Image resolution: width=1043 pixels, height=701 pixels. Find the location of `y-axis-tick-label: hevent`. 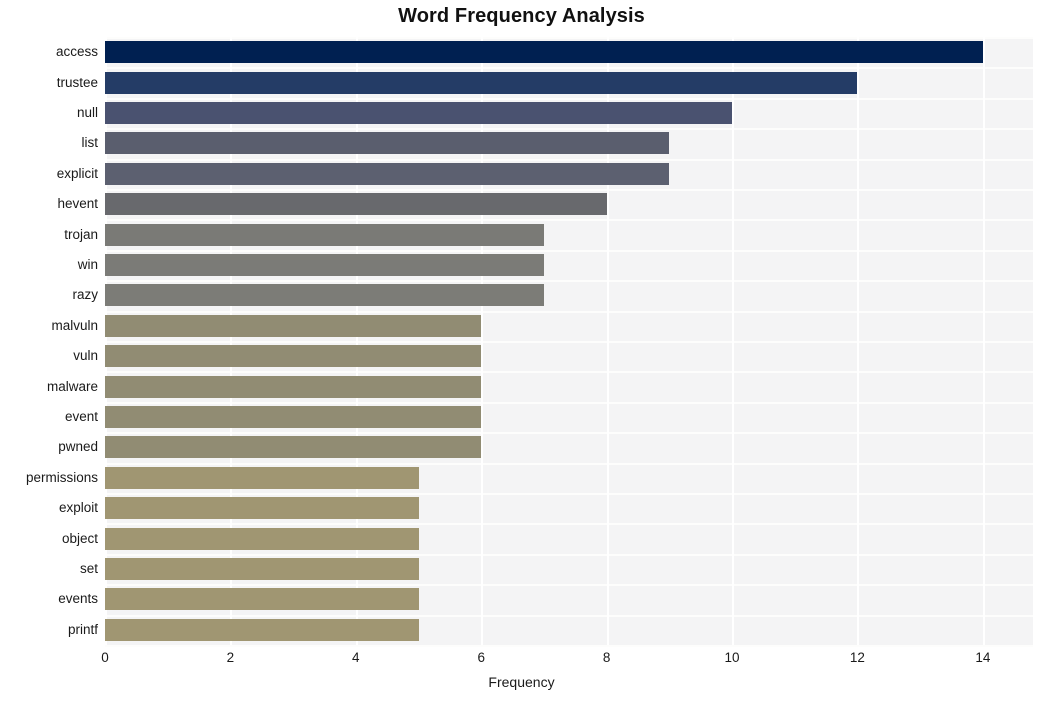

y-axis-tick-label: hevent is located at coordinates (77, 204).